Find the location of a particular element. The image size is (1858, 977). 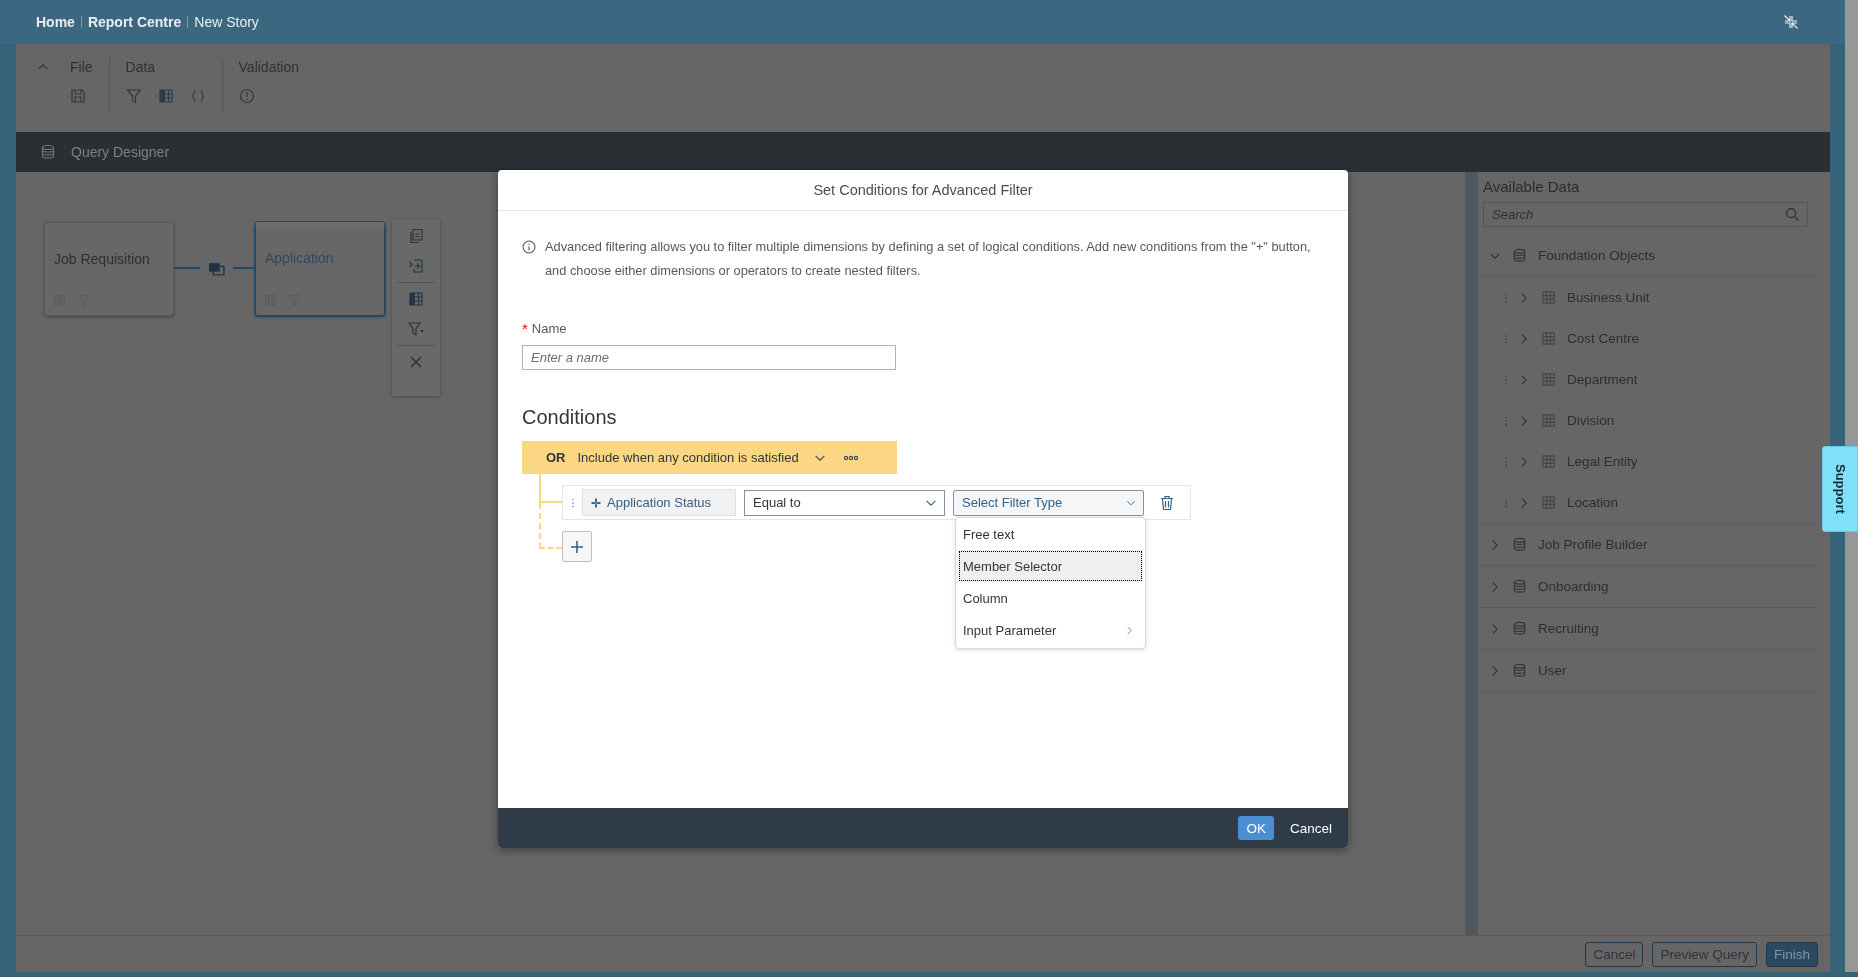

dialog-title: Set Conditions for Advanced Filter is located at coordinates (923, 190).